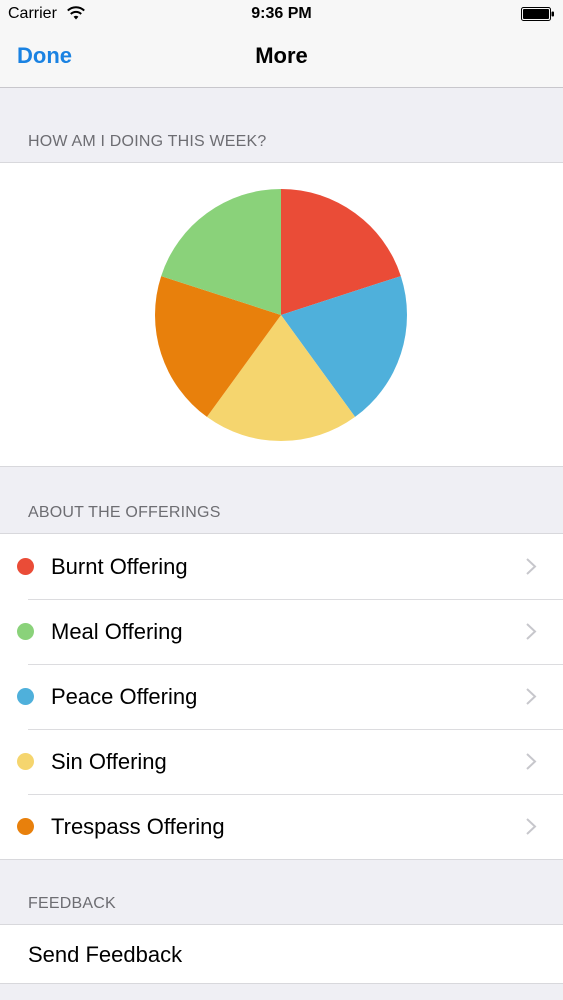 The image size is (563, 1000). Describe the element at coordinates (147, 141) in the screenshot. I see `week-section-header: HOW AM I DOING THIS WEEK?` at that location.